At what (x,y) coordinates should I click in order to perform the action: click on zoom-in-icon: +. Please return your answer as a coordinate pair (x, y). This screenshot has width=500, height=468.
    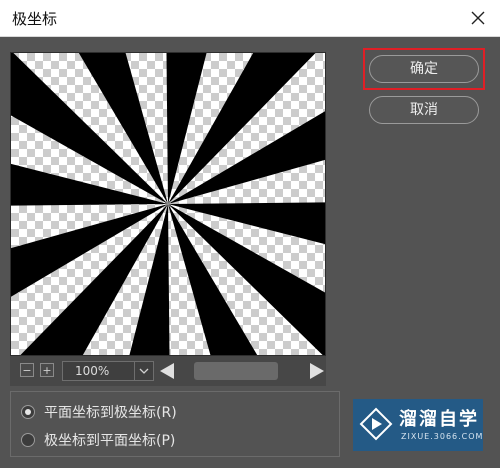
    Looking at the image, I should click on (47, 370).